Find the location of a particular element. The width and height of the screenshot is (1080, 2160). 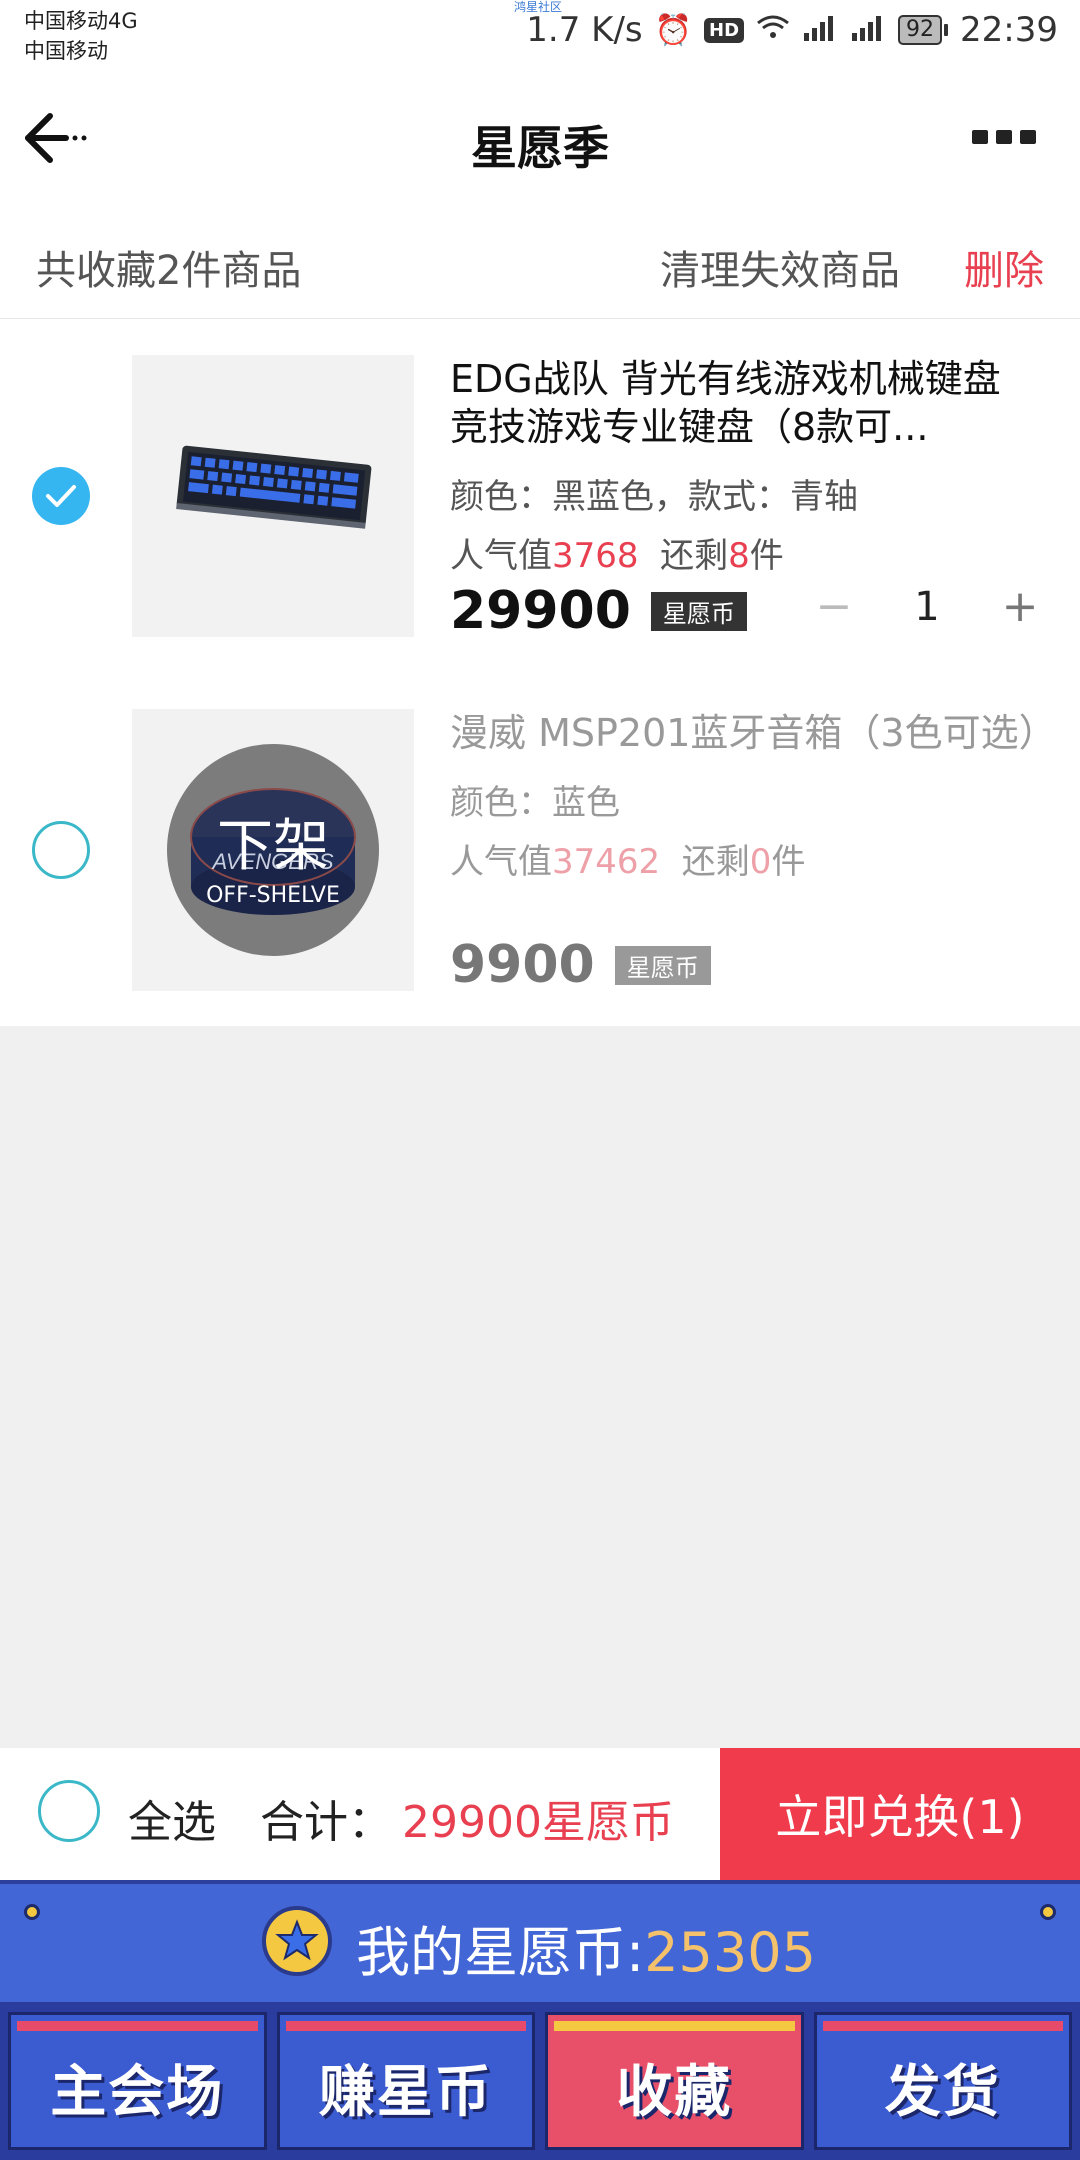

item-attributes: 颜色：黑蓝色，款式：青轴 is located at coordinates (654, 497).